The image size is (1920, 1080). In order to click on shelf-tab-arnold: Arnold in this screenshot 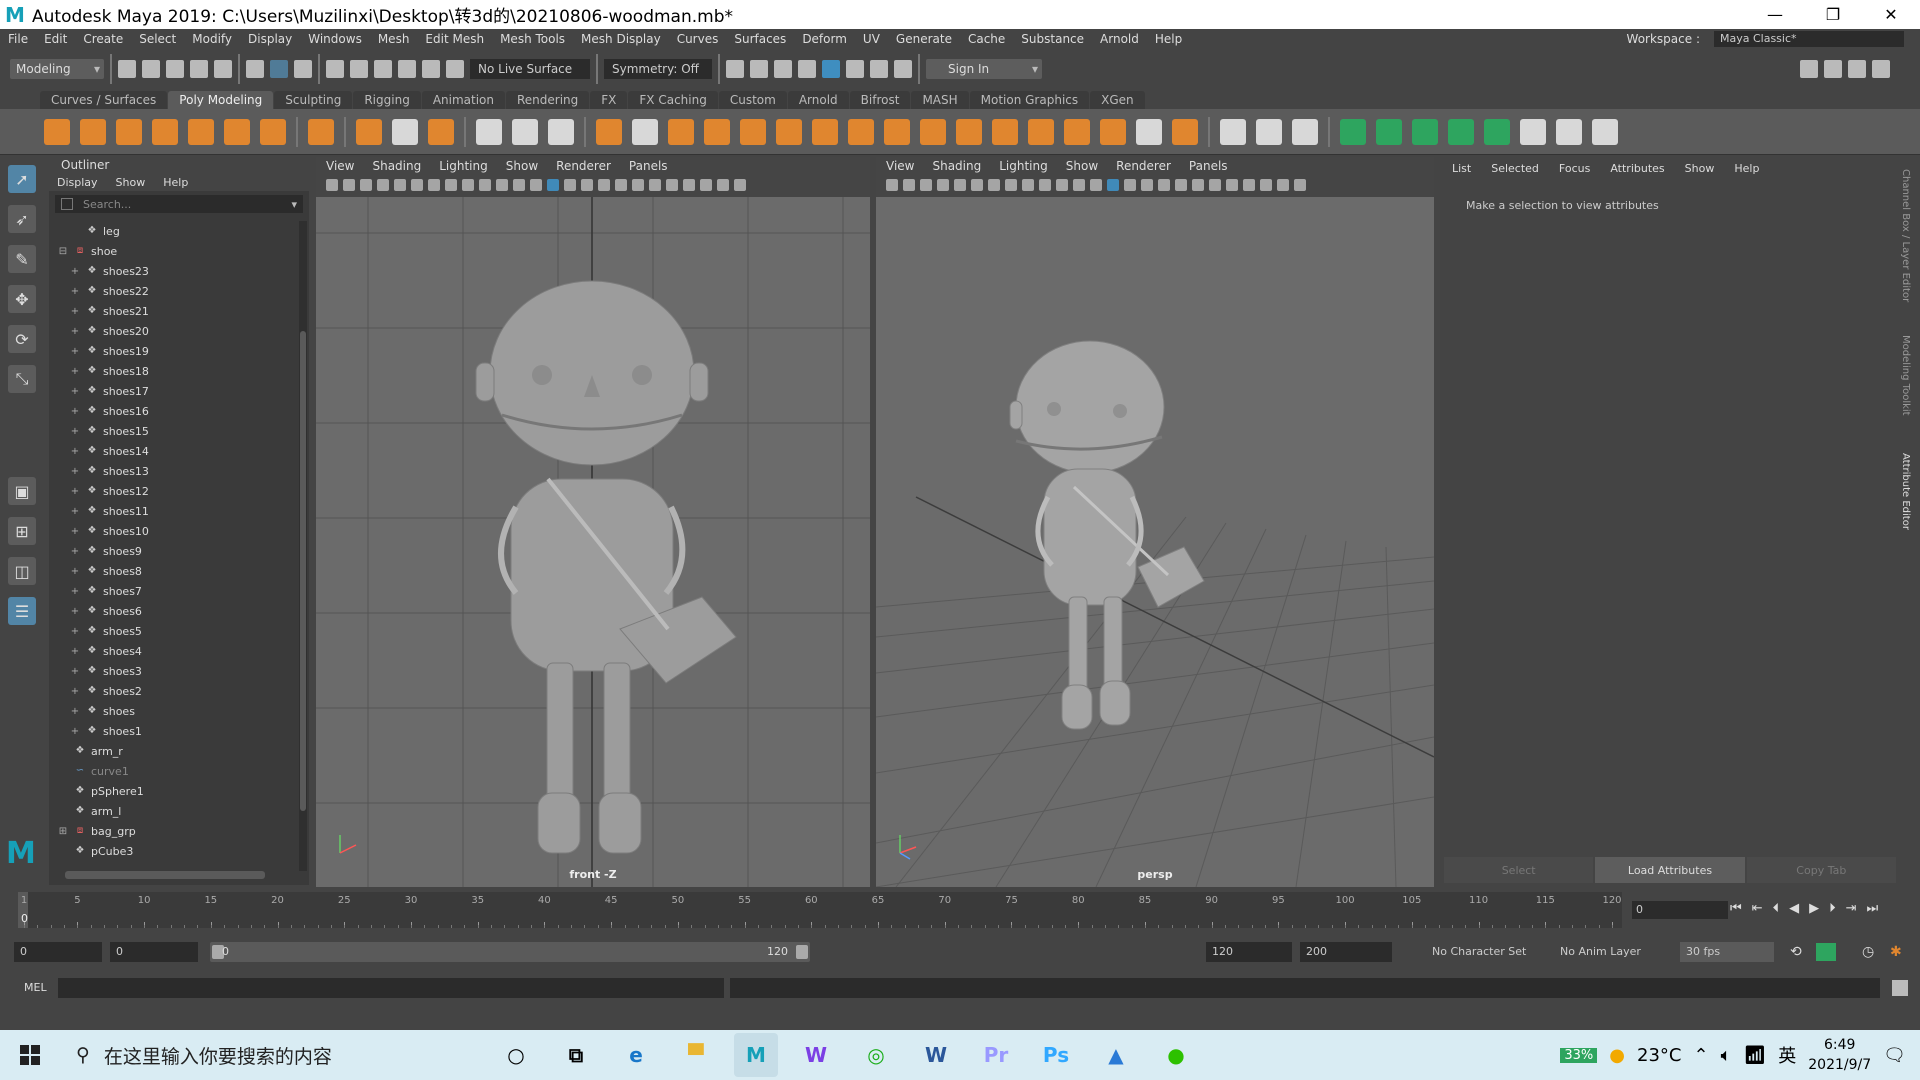, I will do `click(818, 100)`.